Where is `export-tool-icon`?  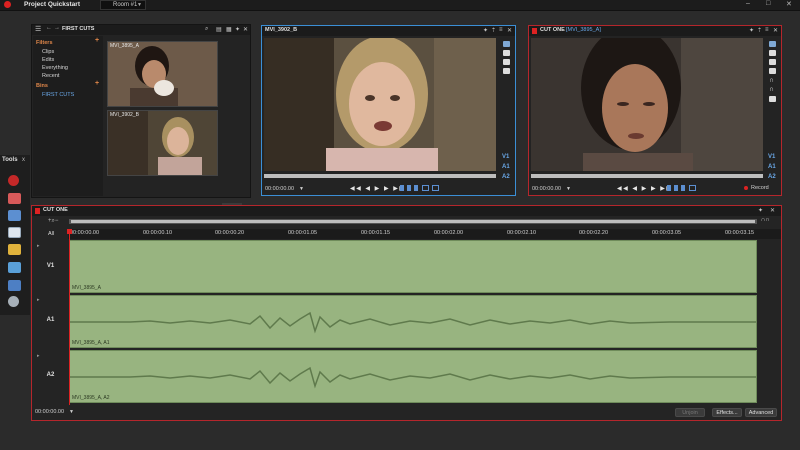
export-tool-icon is located at coordinates (14, 267).